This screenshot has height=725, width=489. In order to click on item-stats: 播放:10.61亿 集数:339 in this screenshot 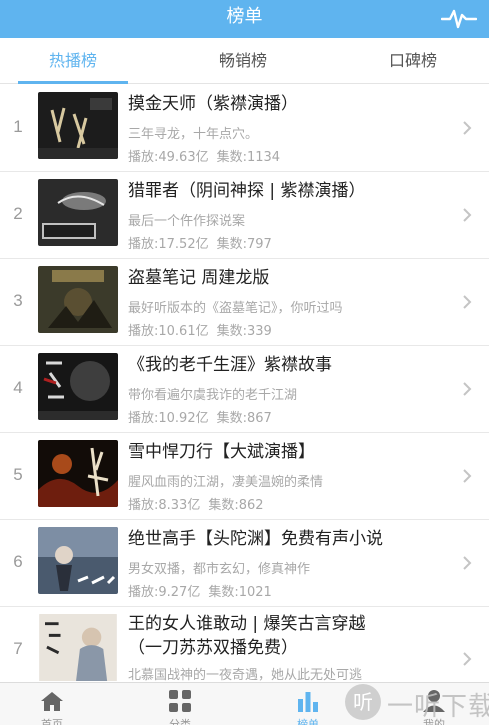, I will do `click(200, 329)`.